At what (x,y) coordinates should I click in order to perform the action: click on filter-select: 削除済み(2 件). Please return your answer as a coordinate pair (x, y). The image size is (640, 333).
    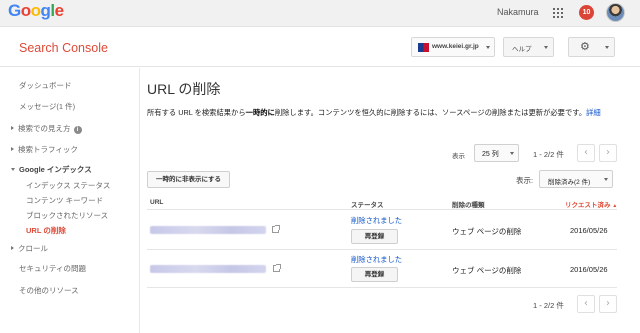
    Looking at the image, I should click on (576, 179).